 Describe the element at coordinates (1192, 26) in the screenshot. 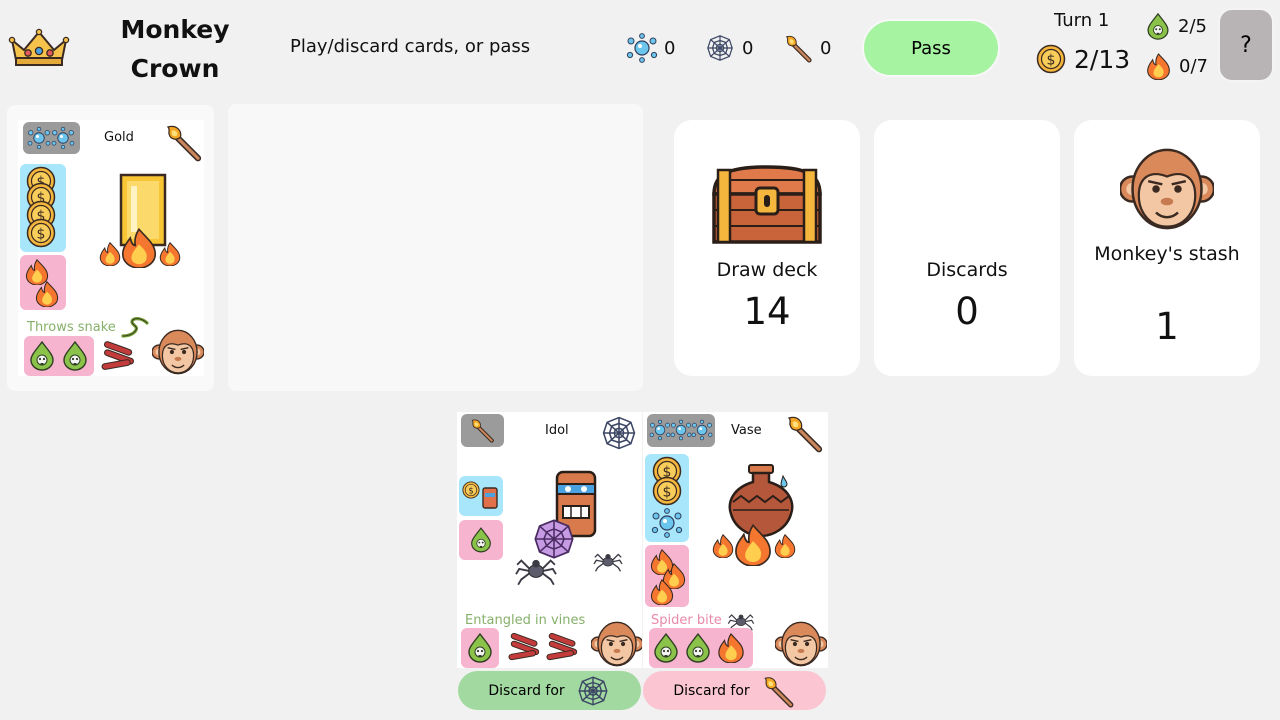

I see `poison-value: 2/5` at that location.